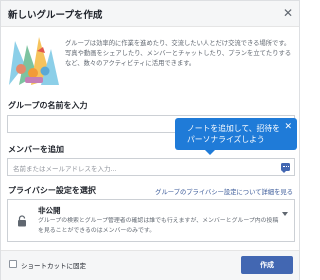  Describe the element at coordinates (22, 221) in the screenshot. I see `lock-icon` at that location.